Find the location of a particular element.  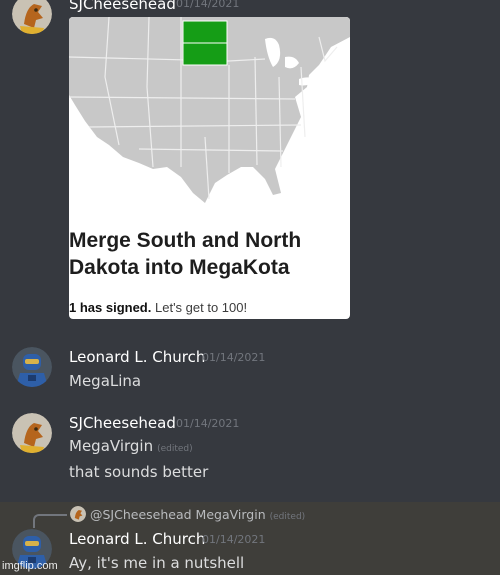

signed-goal: Let's get to 100! is located at coordinates (201, 307).